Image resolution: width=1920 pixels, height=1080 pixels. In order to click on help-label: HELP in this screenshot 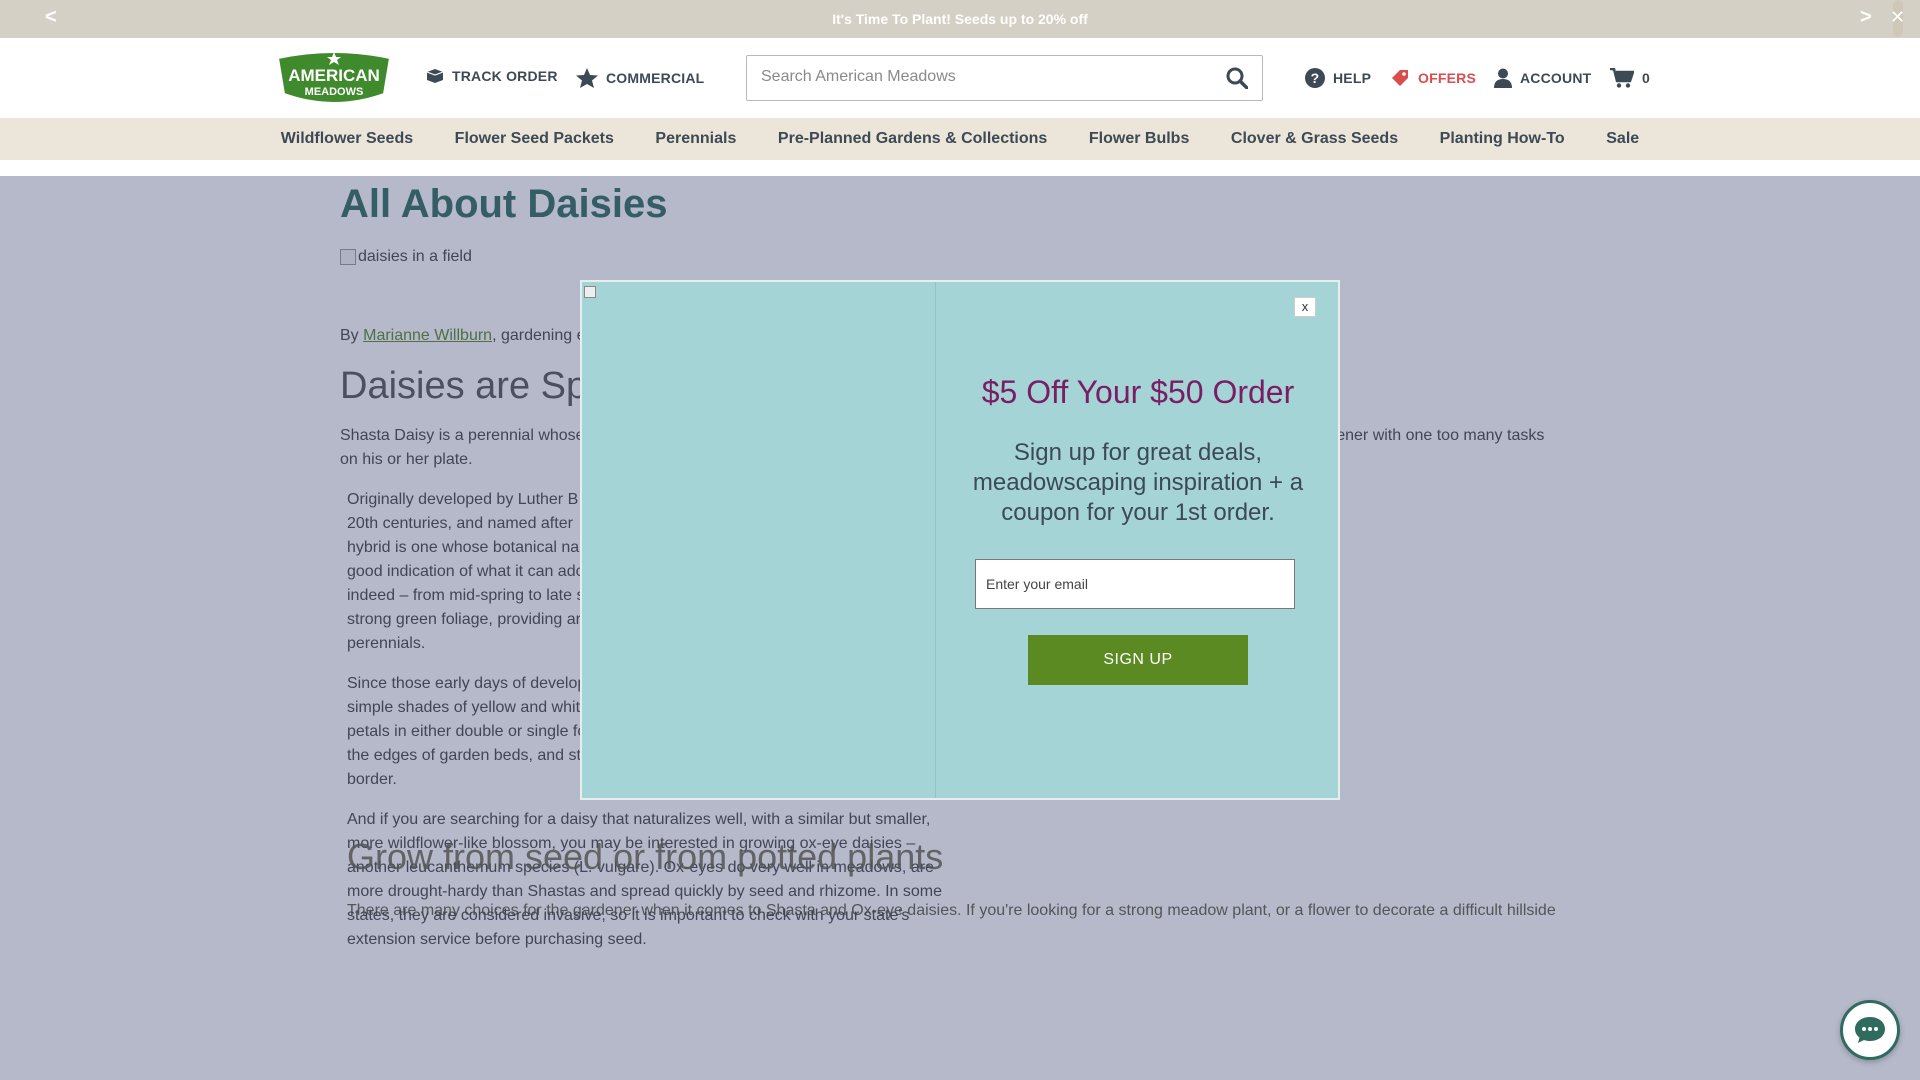, I will do `click(1352, 78)`.